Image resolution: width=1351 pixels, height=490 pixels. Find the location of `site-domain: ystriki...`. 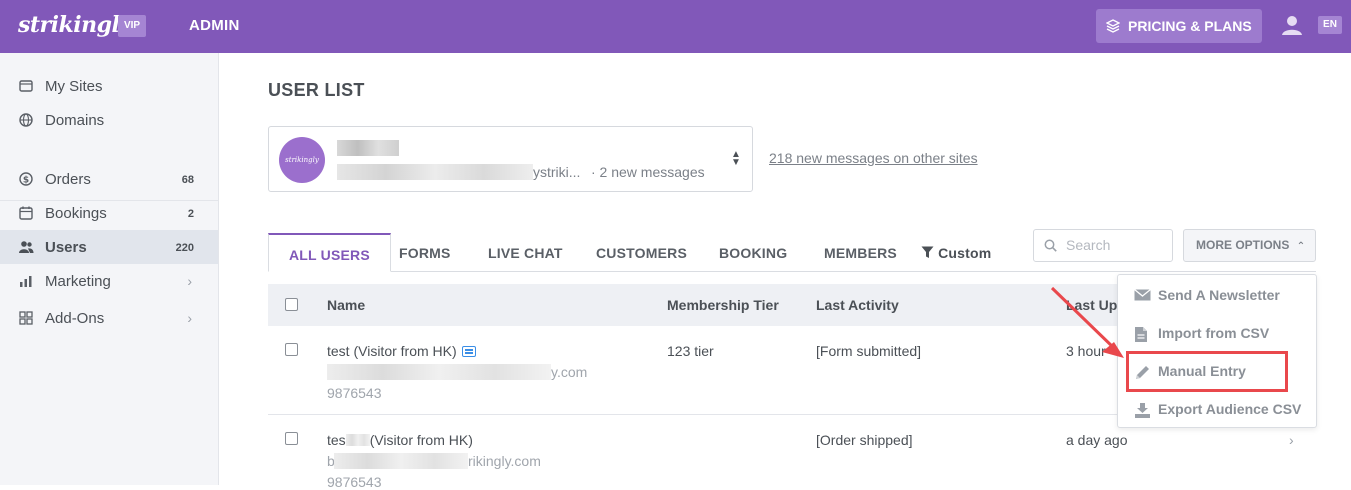

site-domain: ystriki... is located at coordinates (557, 172).